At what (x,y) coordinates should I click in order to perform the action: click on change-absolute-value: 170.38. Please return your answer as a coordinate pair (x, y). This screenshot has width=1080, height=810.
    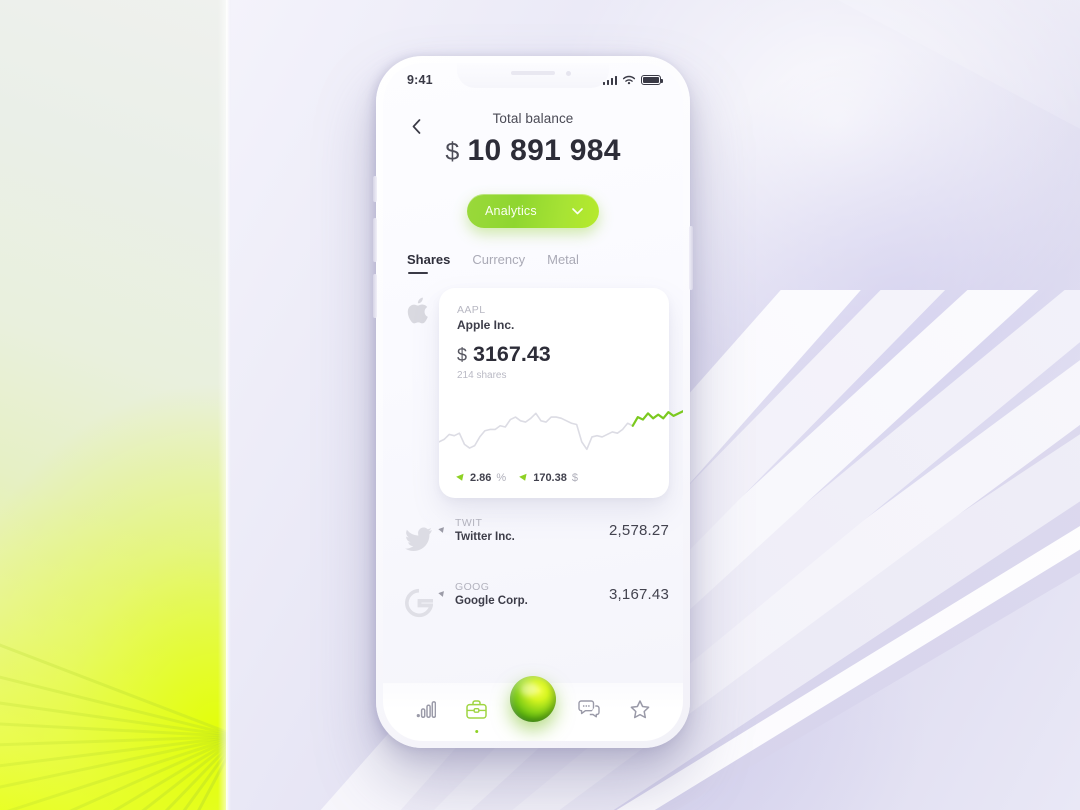
    Looking at the image, I should click on (550, 478).